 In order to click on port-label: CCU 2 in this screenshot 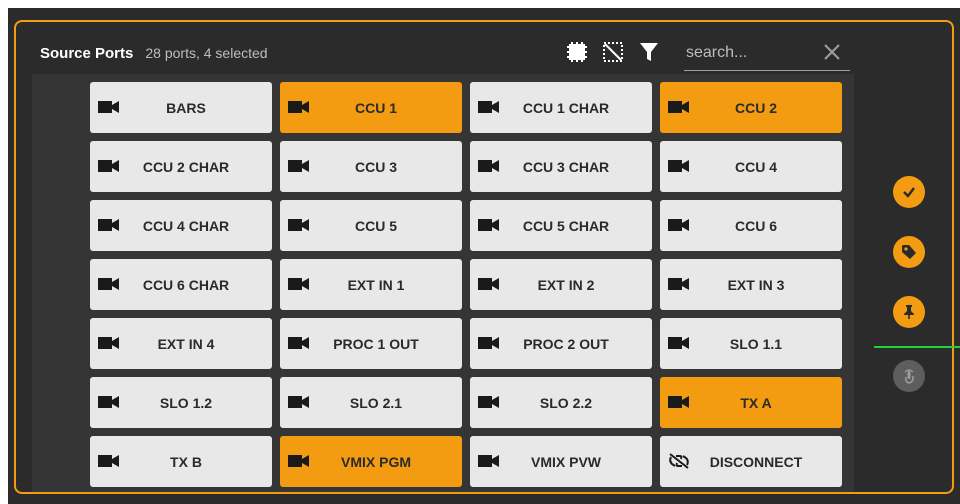, I will do `click(755, 107)`.